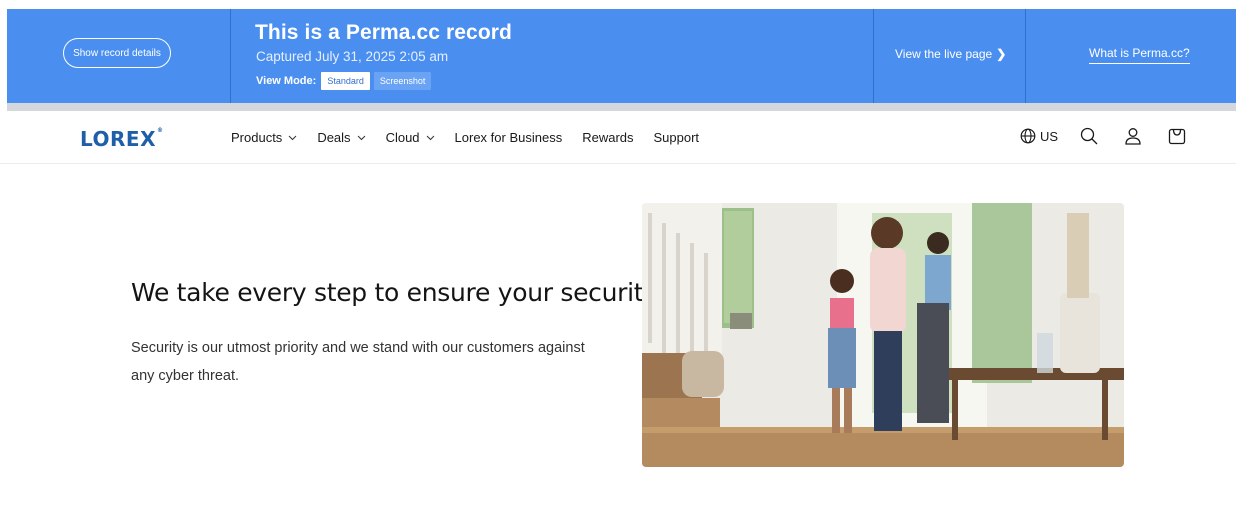  Describe the element at coordinates (334, 137) in the screenshot. I see `menu-item-label: Deals` at that location.